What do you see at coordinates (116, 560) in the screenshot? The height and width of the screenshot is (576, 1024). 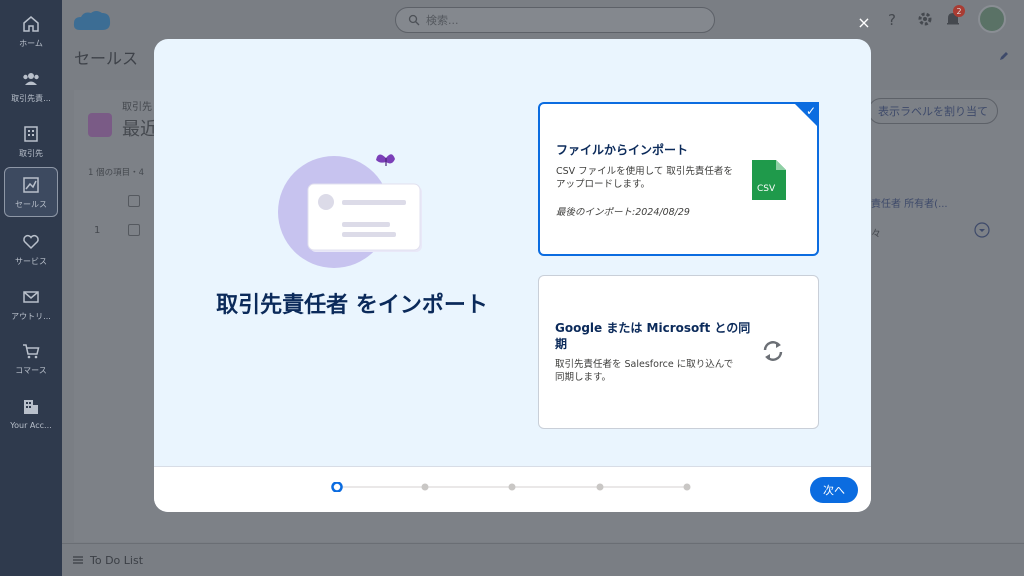 I see `todo-list-label: To Do List` at bounding box center [116, 560].